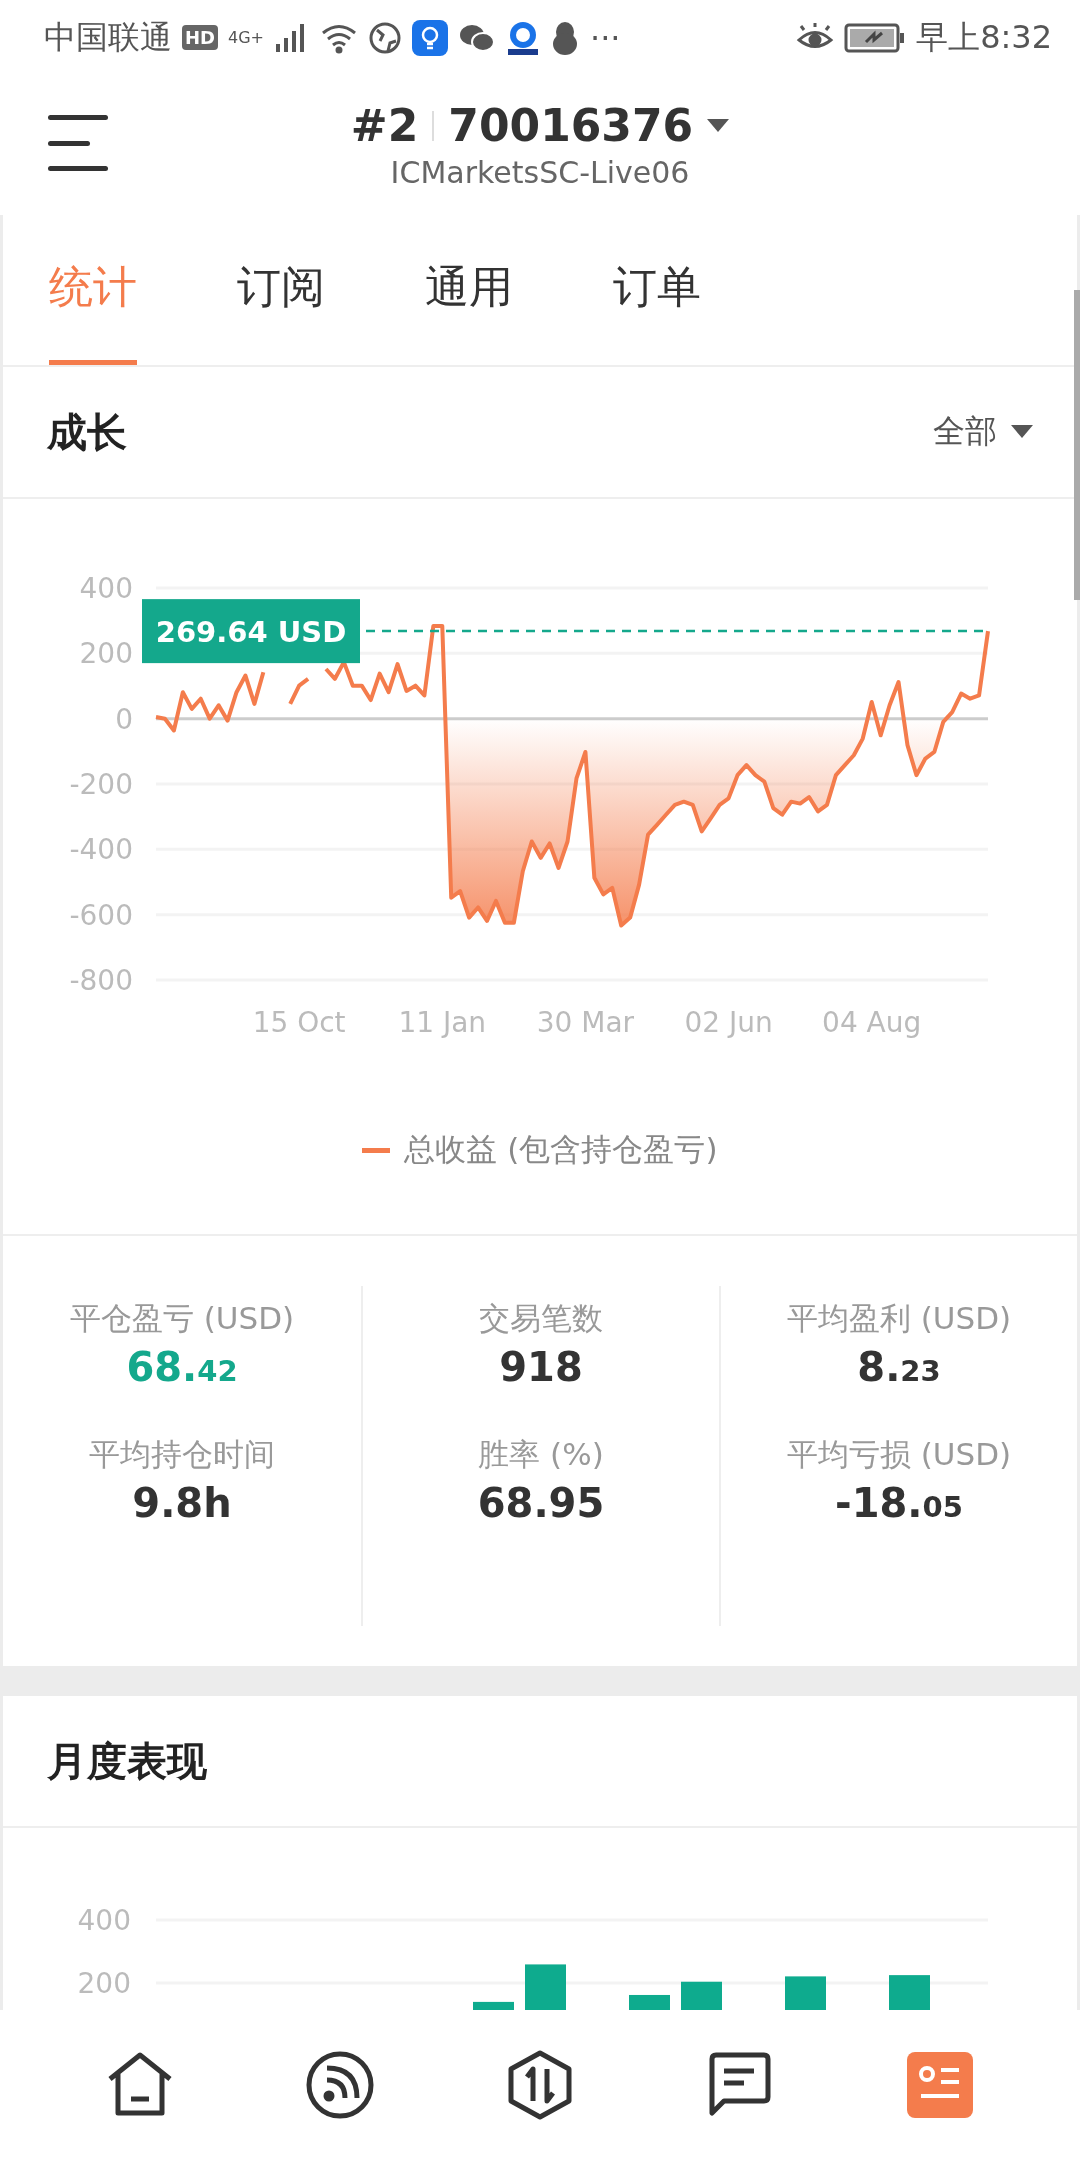 The image size is (1080, 2160). What do you see at coordinates (281, 290) in the screenshot?
I see `tab: 订阅` at bounding box center [281, 290].